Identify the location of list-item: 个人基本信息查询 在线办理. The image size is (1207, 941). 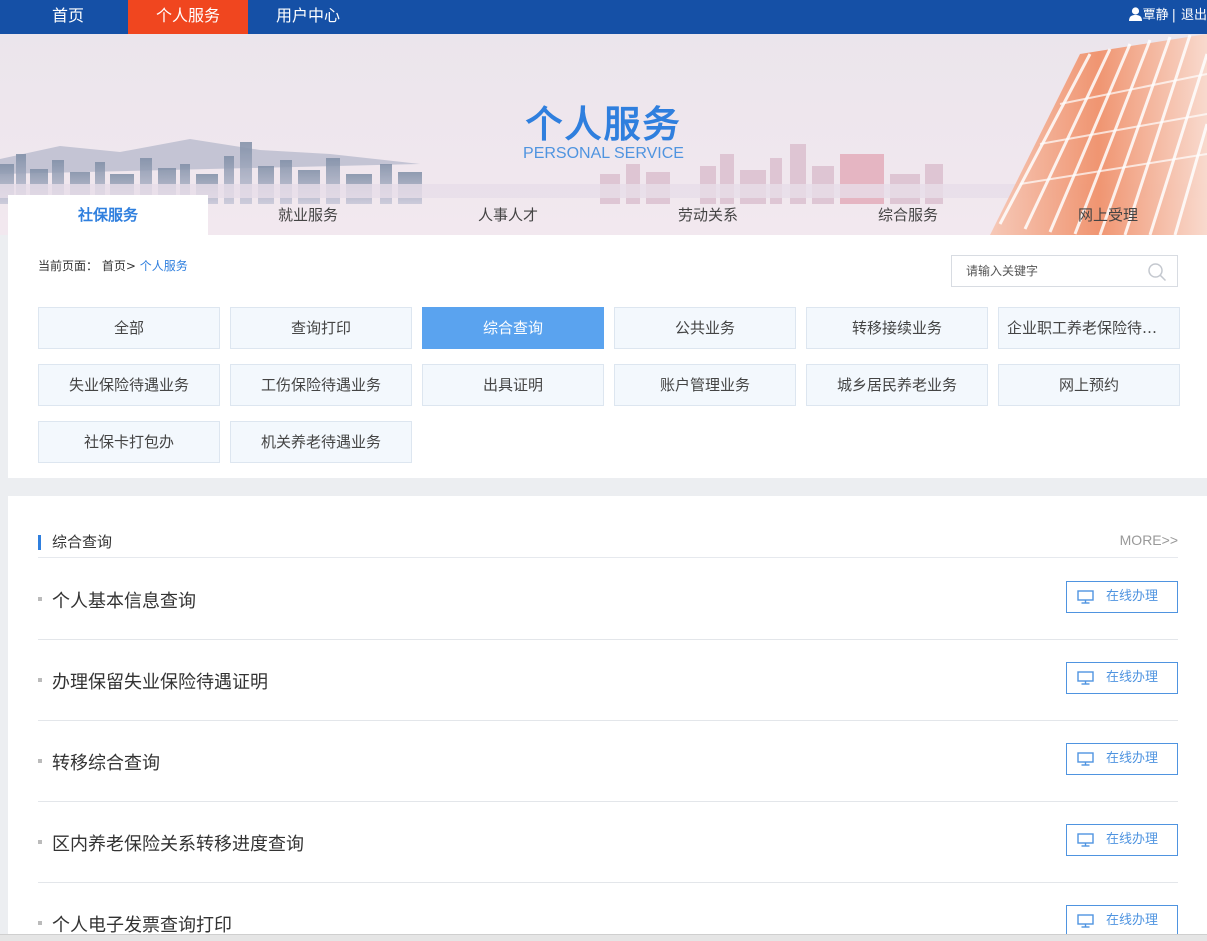
(608, 599).